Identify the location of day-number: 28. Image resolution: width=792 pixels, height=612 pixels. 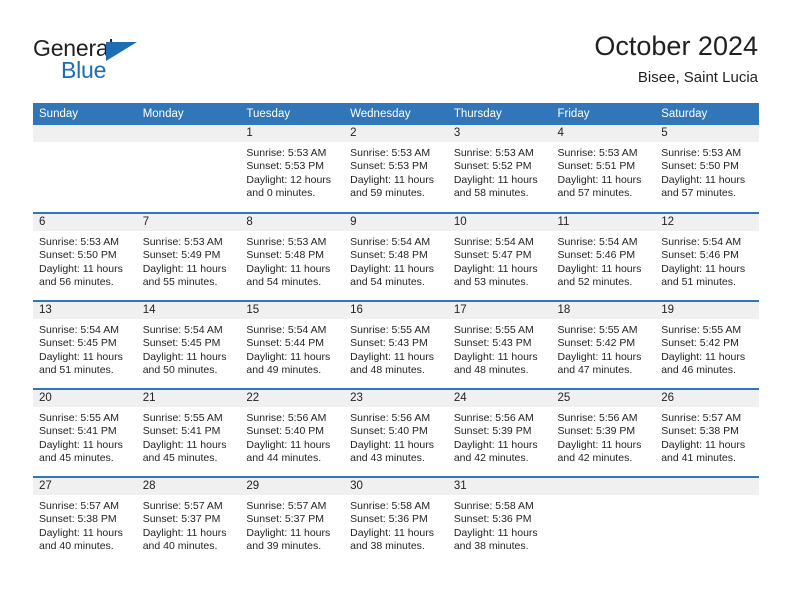
(188, 486).